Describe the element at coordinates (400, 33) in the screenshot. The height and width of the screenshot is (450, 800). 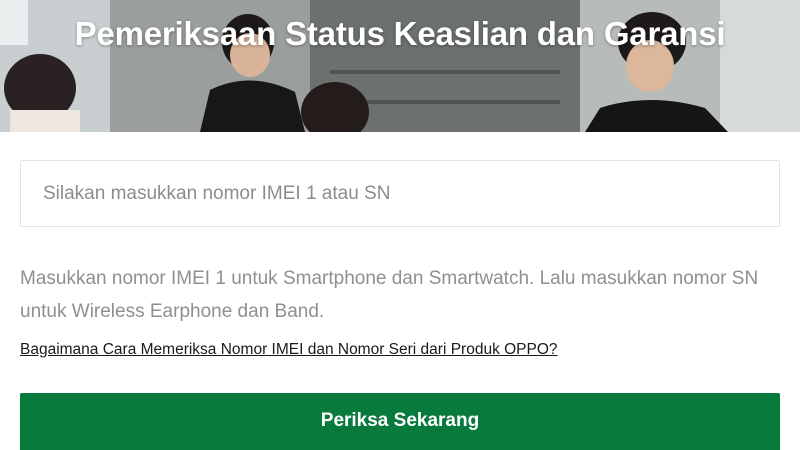
I see `page-title: Pemeriksaan Status Keaslian dan Garansi` at that location.